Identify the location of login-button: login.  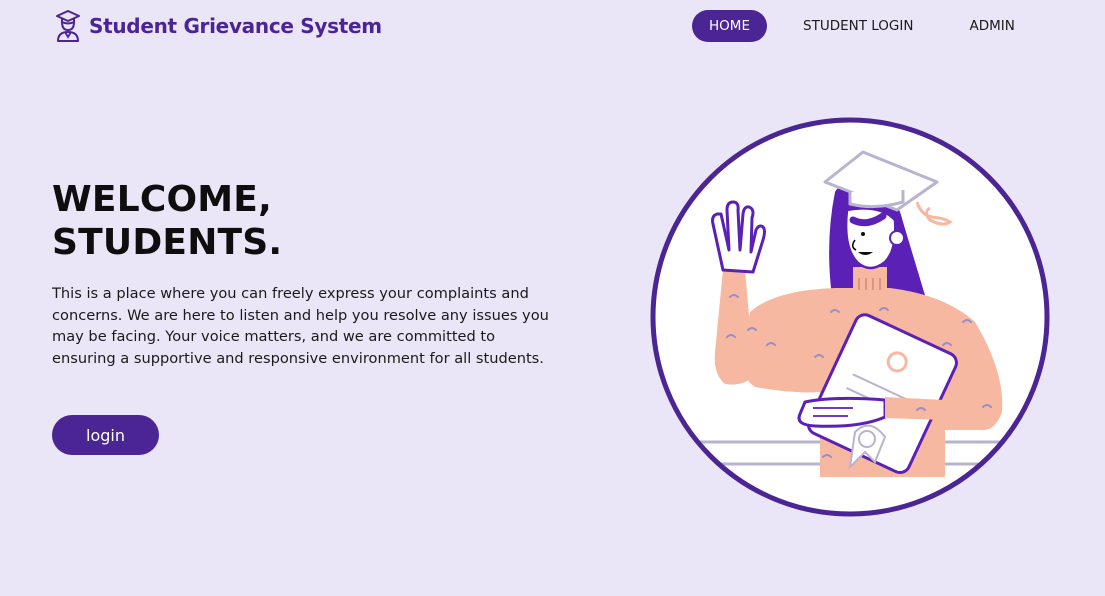
(105, 435).